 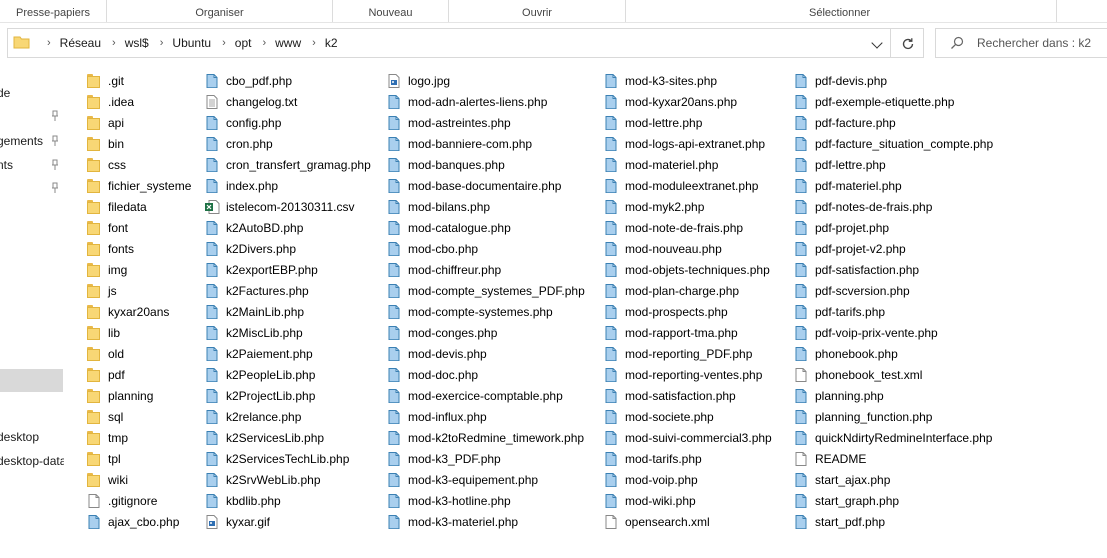 What do you see at coordinates (873, 101) in the screenshot?
I see `file-item: pdf-exemple-etiquette.php` at bounding box center [873, 101].